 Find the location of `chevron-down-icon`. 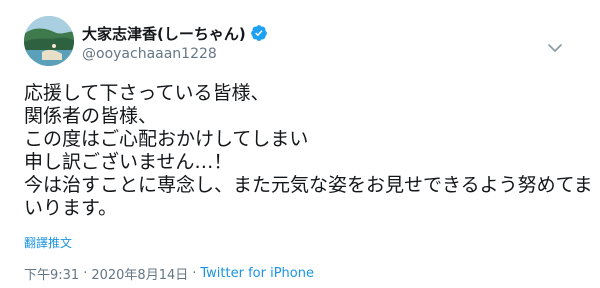

chevron-down-icon is located at coordinates (555, 47).